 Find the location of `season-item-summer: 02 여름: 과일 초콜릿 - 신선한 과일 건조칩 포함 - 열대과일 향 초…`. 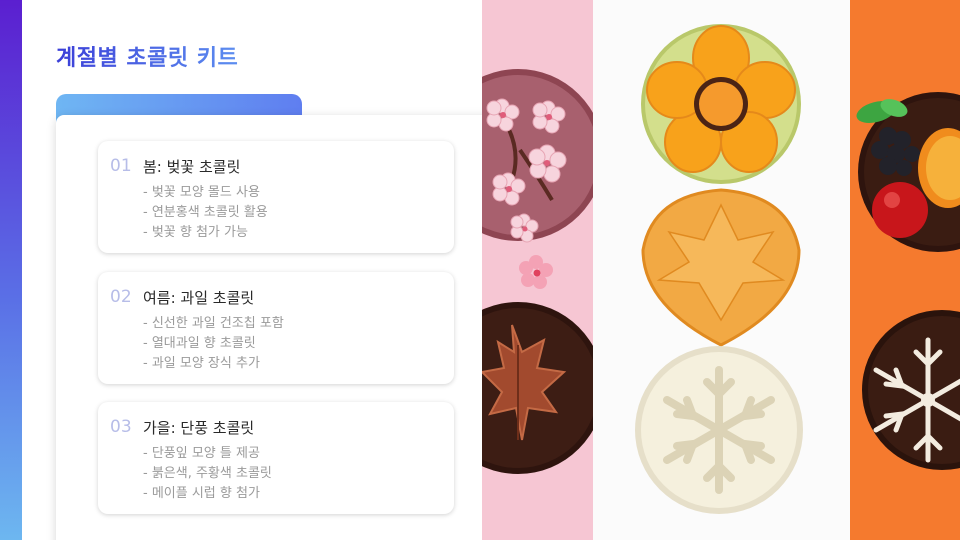

season-item-summer: 02 여름: 과일 초콜릿 - 신선한 과일 건조칩 포함 - 열대과일 향 초… is located at coordinates (276, 328).